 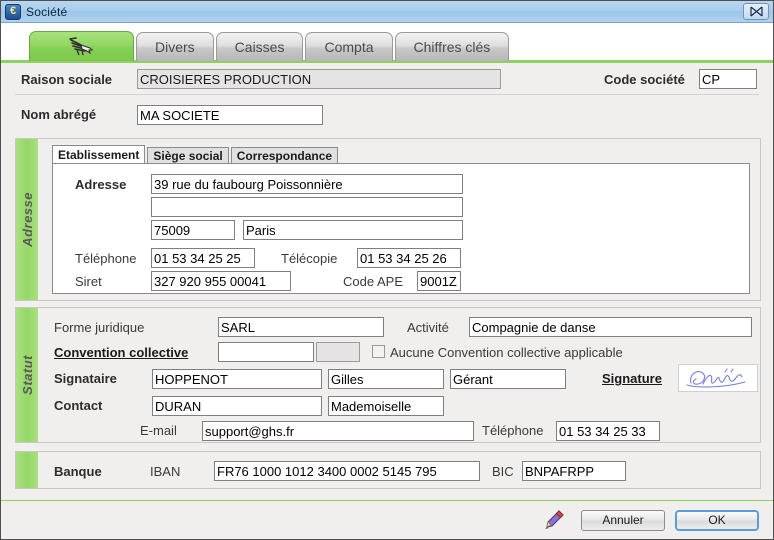 I want to click on tab-chiffres-cles-label: Chiffres clés, so click(x=452, y=47).